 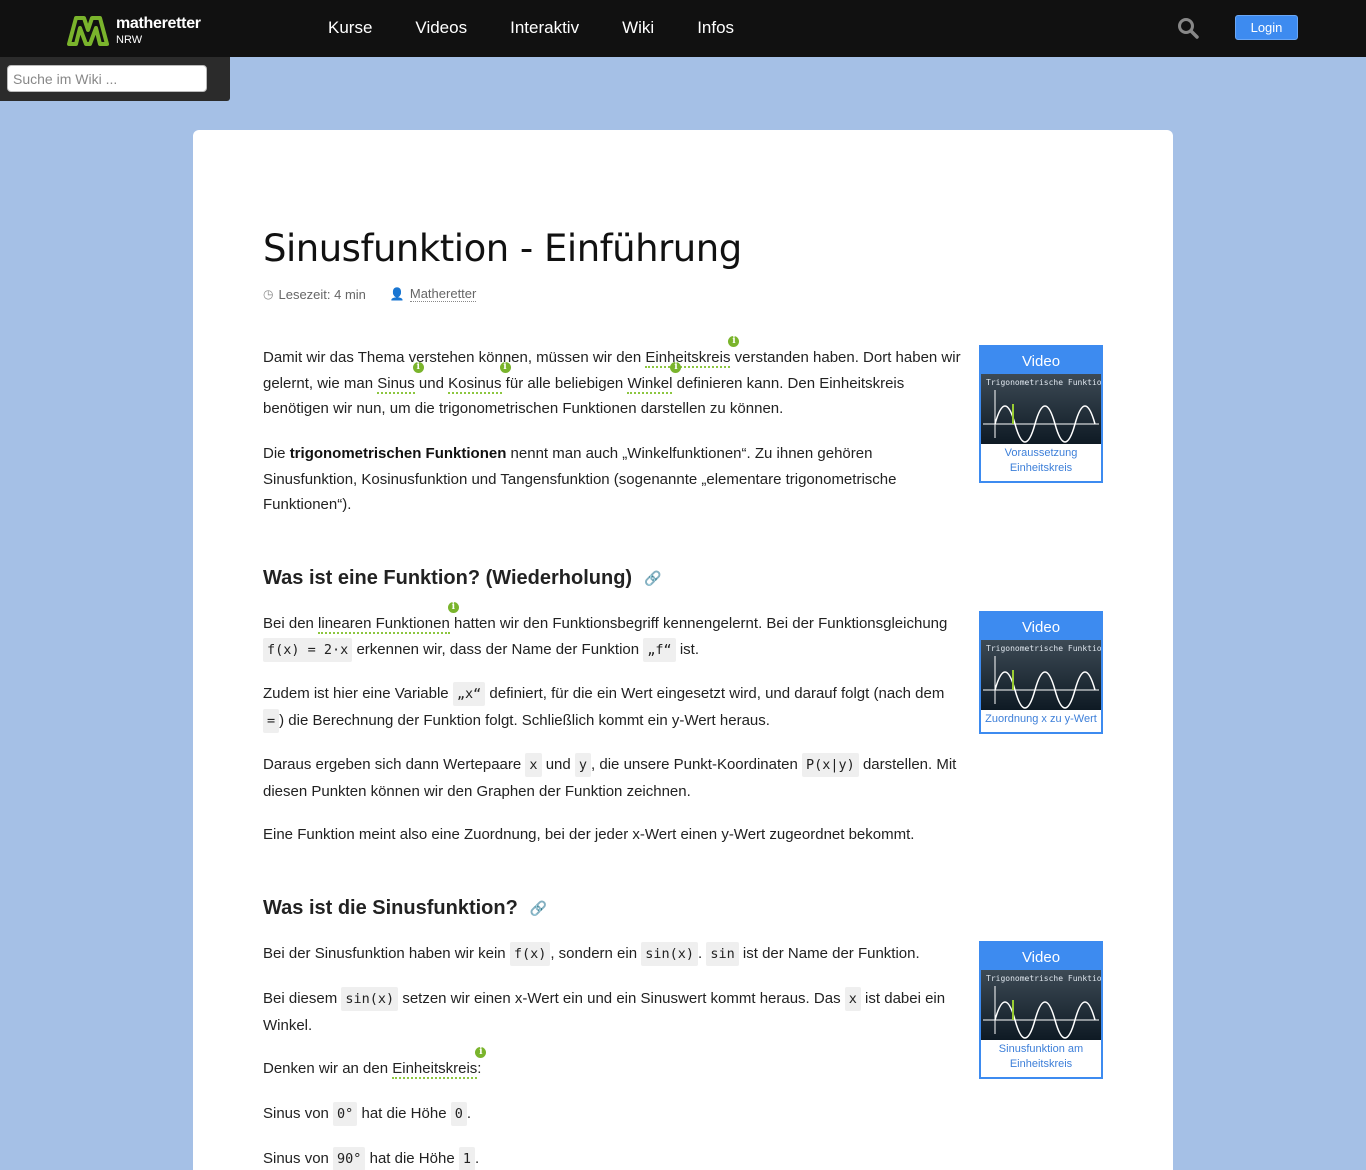 I want to click on link-label: Winkel, so click(x=650, y=383).